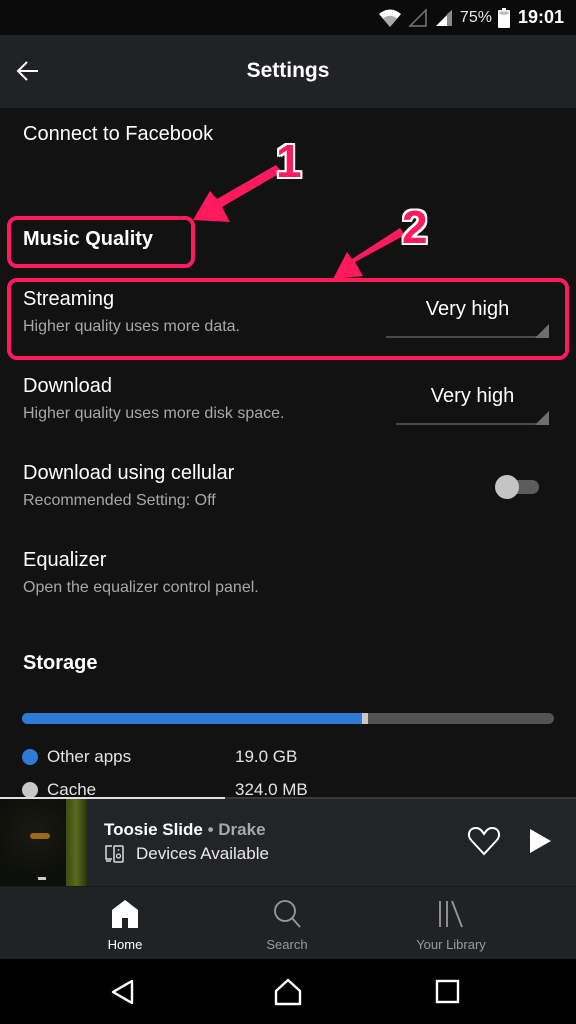 Image resolution: width=576 pixels, height=1024 pixels. What do you see at coordinates (114, 854) in the screenshot?
I see `devices-icon` at bounding box center [114, 854].